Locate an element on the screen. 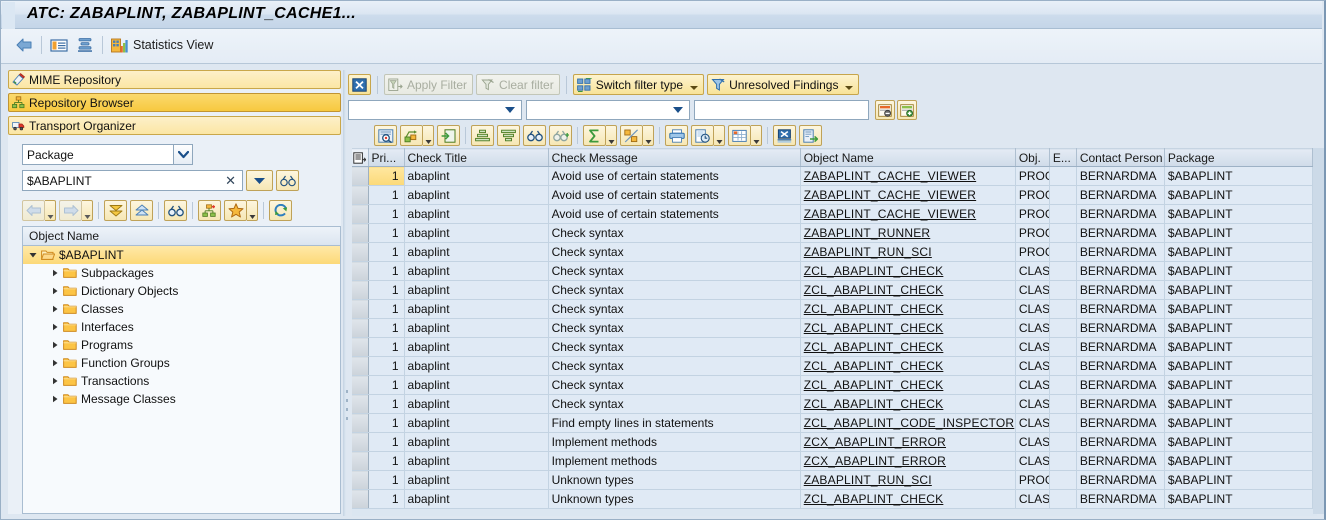 The height and width of the screenshot is (520, 1326). total-button is located at coordinates (594, 135).